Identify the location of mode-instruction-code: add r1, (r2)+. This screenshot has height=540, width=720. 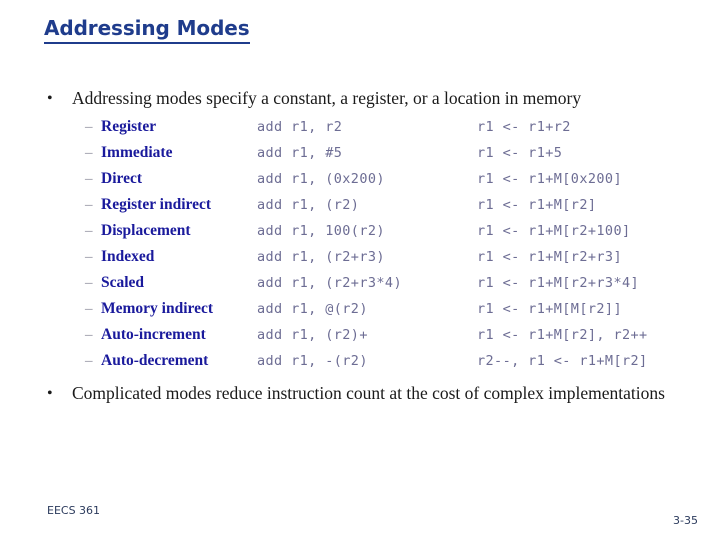
(312, 335).